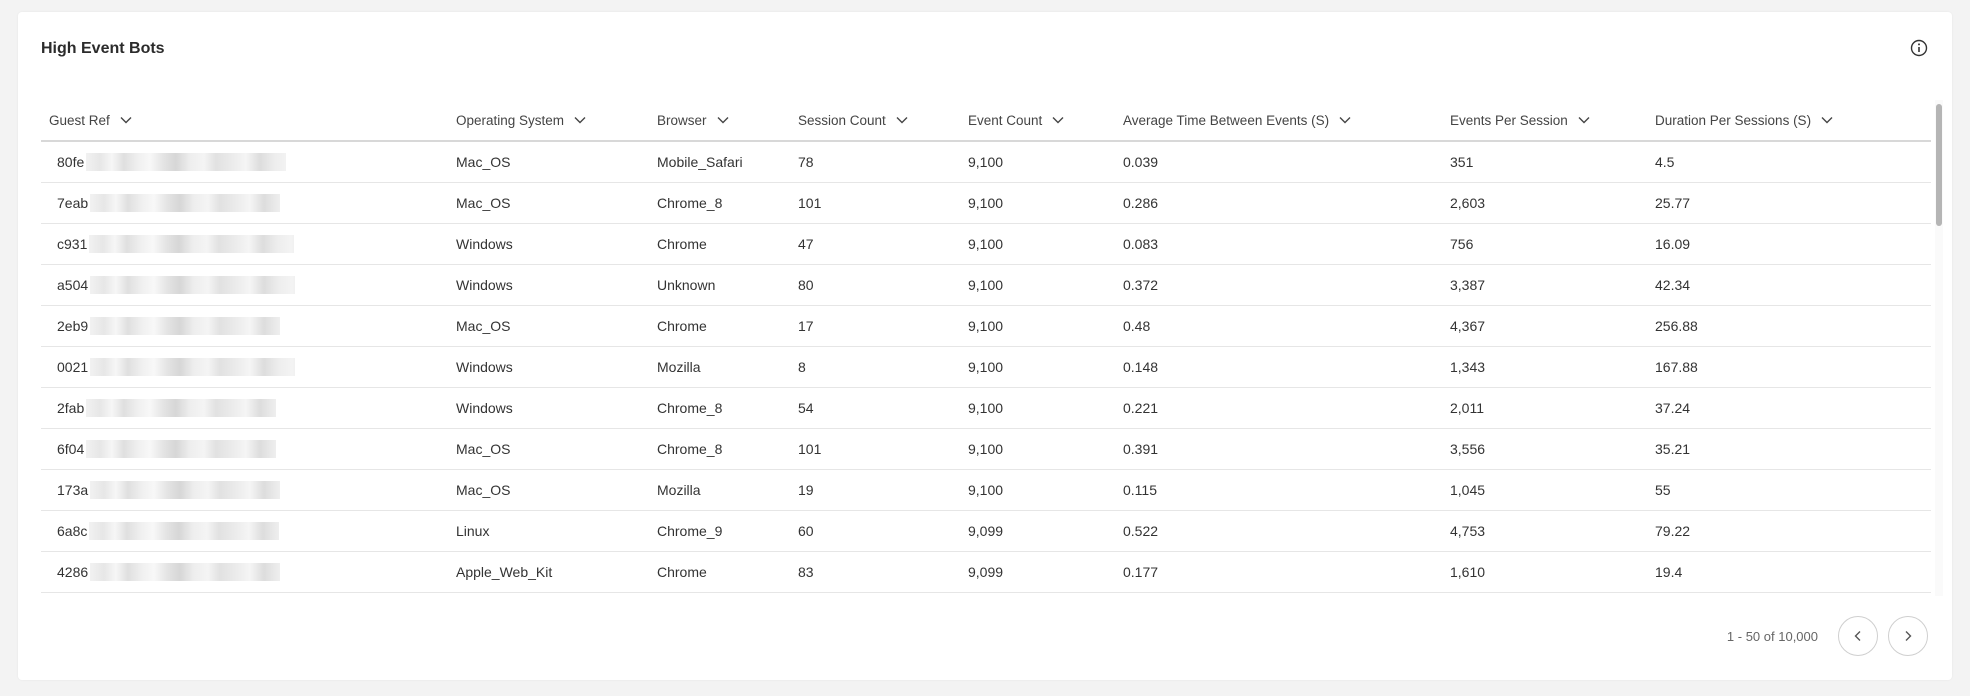 The height and width of the screenshot is (696, 1970). I want to click on scrollbar-thumb, so click(1939, 165).